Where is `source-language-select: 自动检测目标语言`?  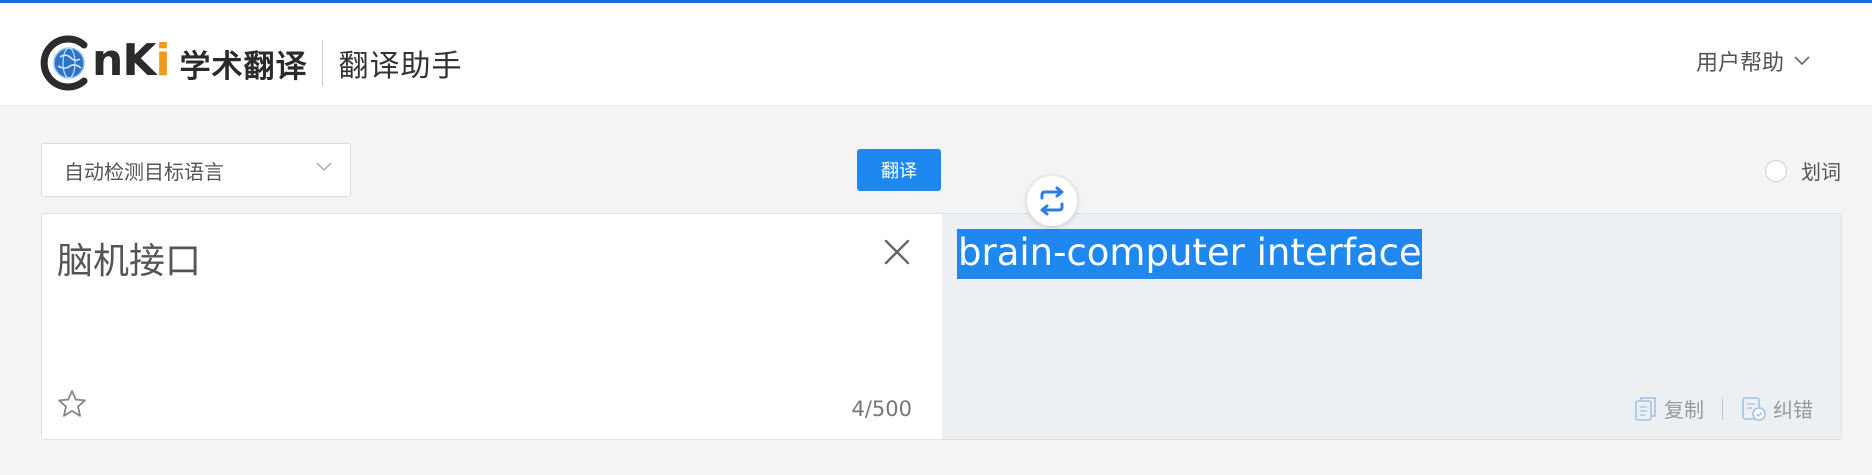
source-language-select: 自动检测目标语言 is located at coordinates (196, 170).